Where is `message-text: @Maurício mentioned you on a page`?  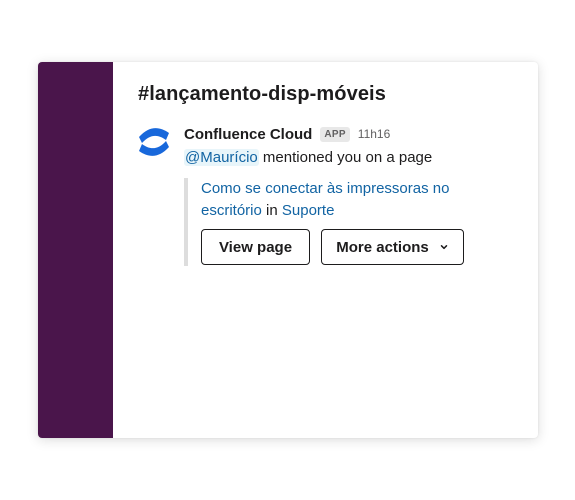
message-text: @Maurício mentioned you on a page is located at coordinates (308, 158).